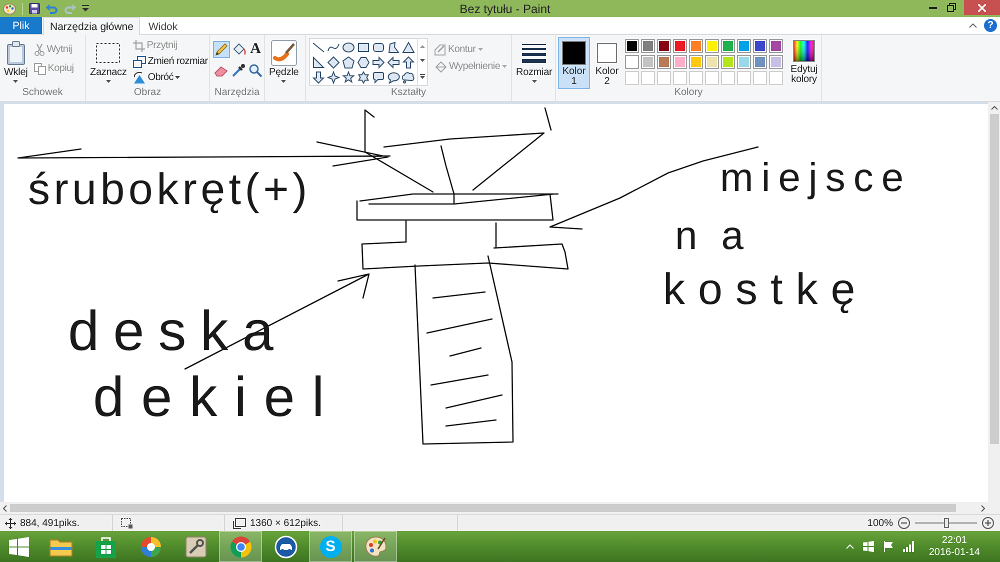  What do you see at coordinates (378, 47) in the screenshot?
I see `rounded-rectangle-icon` at bounding box center [378, 47].